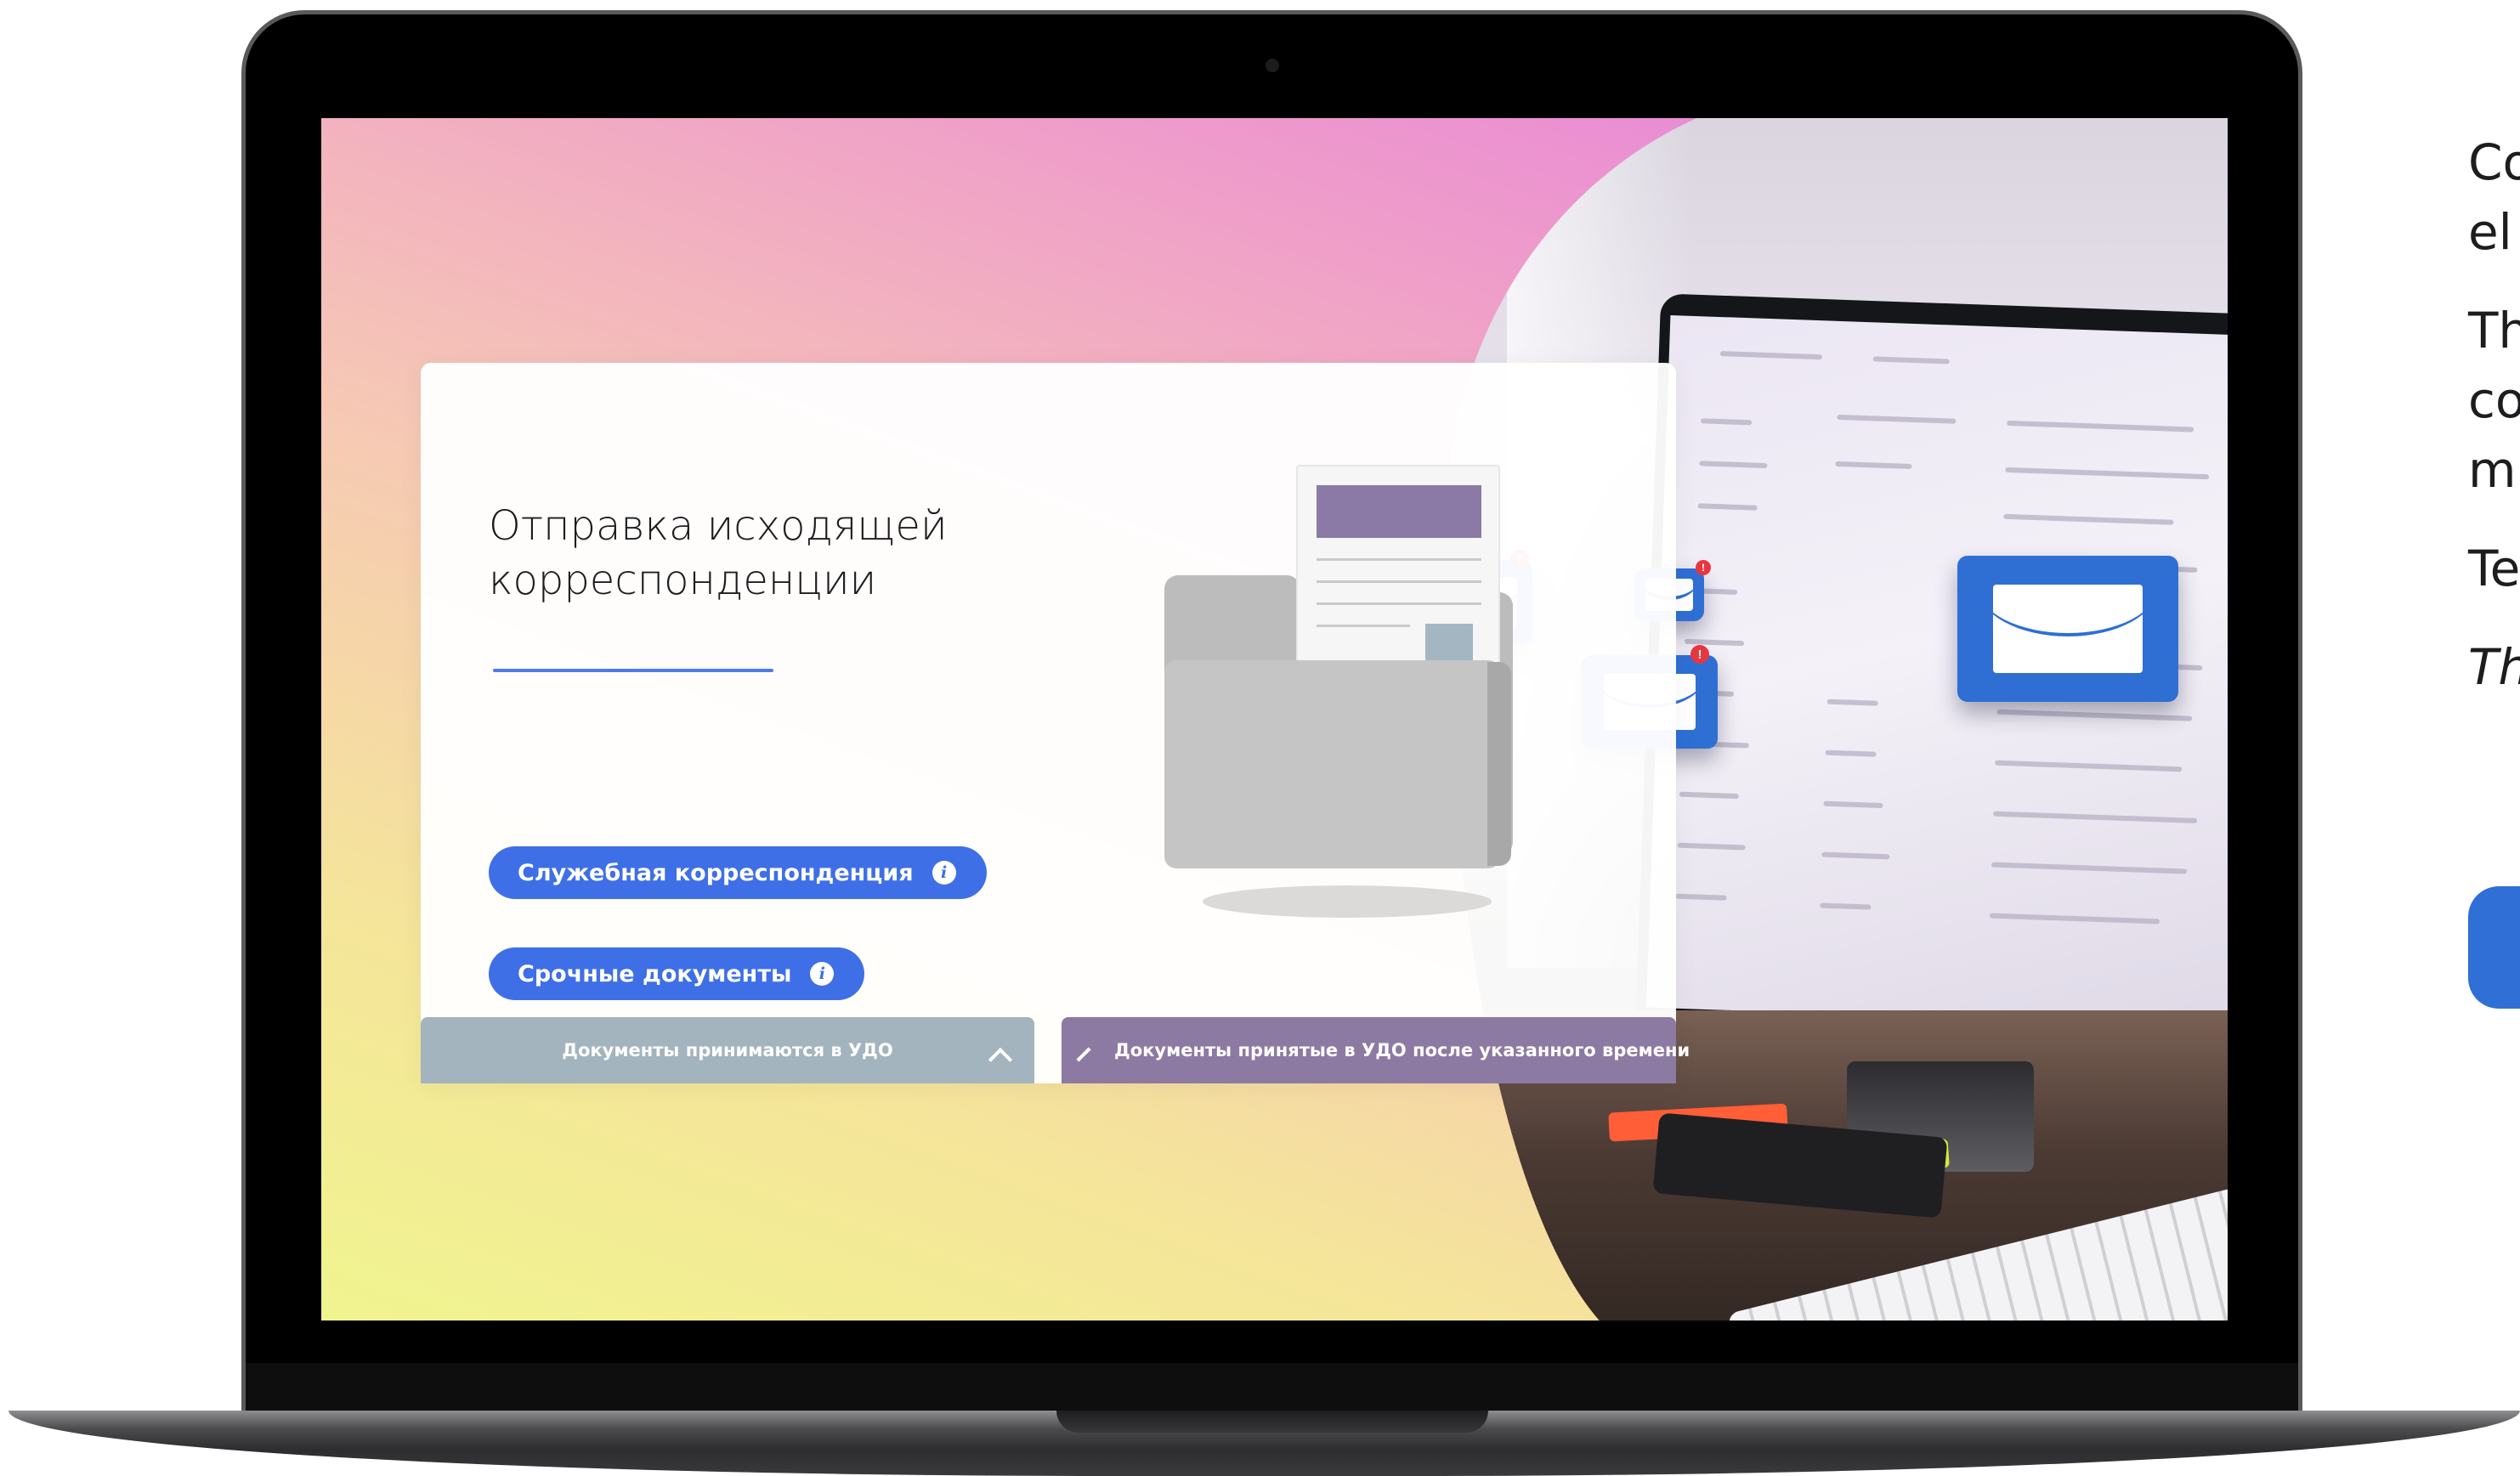  What do you see at coordinates (1347, 901) in the screenshot?
I see `folder-shadow` at bounding box center [1347, 901].